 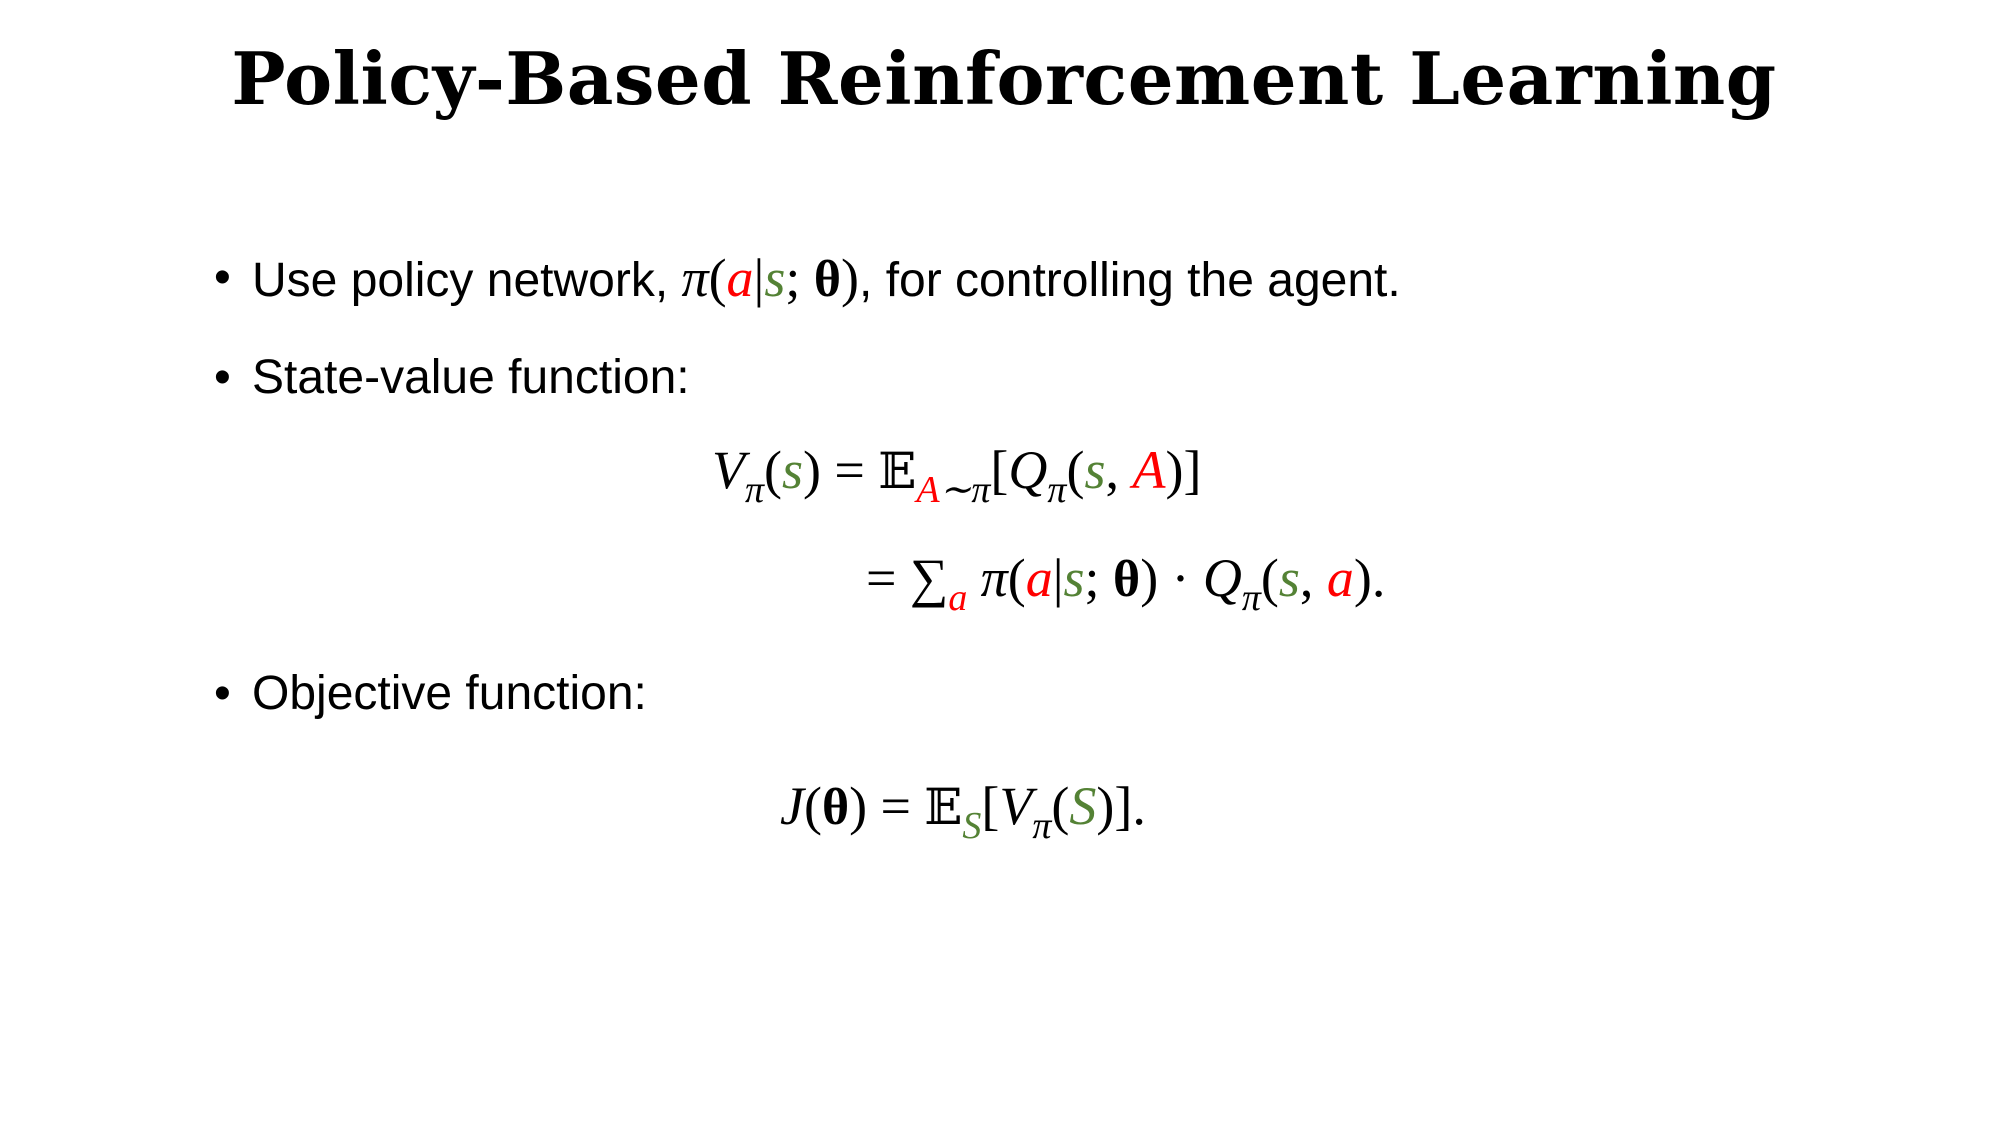 I want to click on math-J: J, so click(x=792, y=806).